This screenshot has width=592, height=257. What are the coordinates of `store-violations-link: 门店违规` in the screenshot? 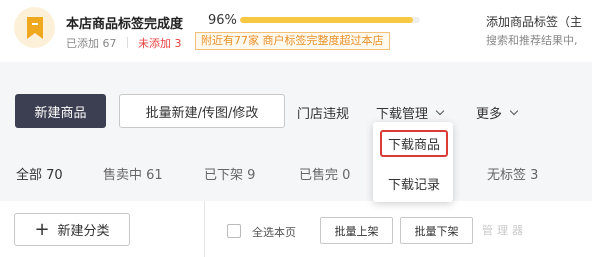 It's located at (323, 112).